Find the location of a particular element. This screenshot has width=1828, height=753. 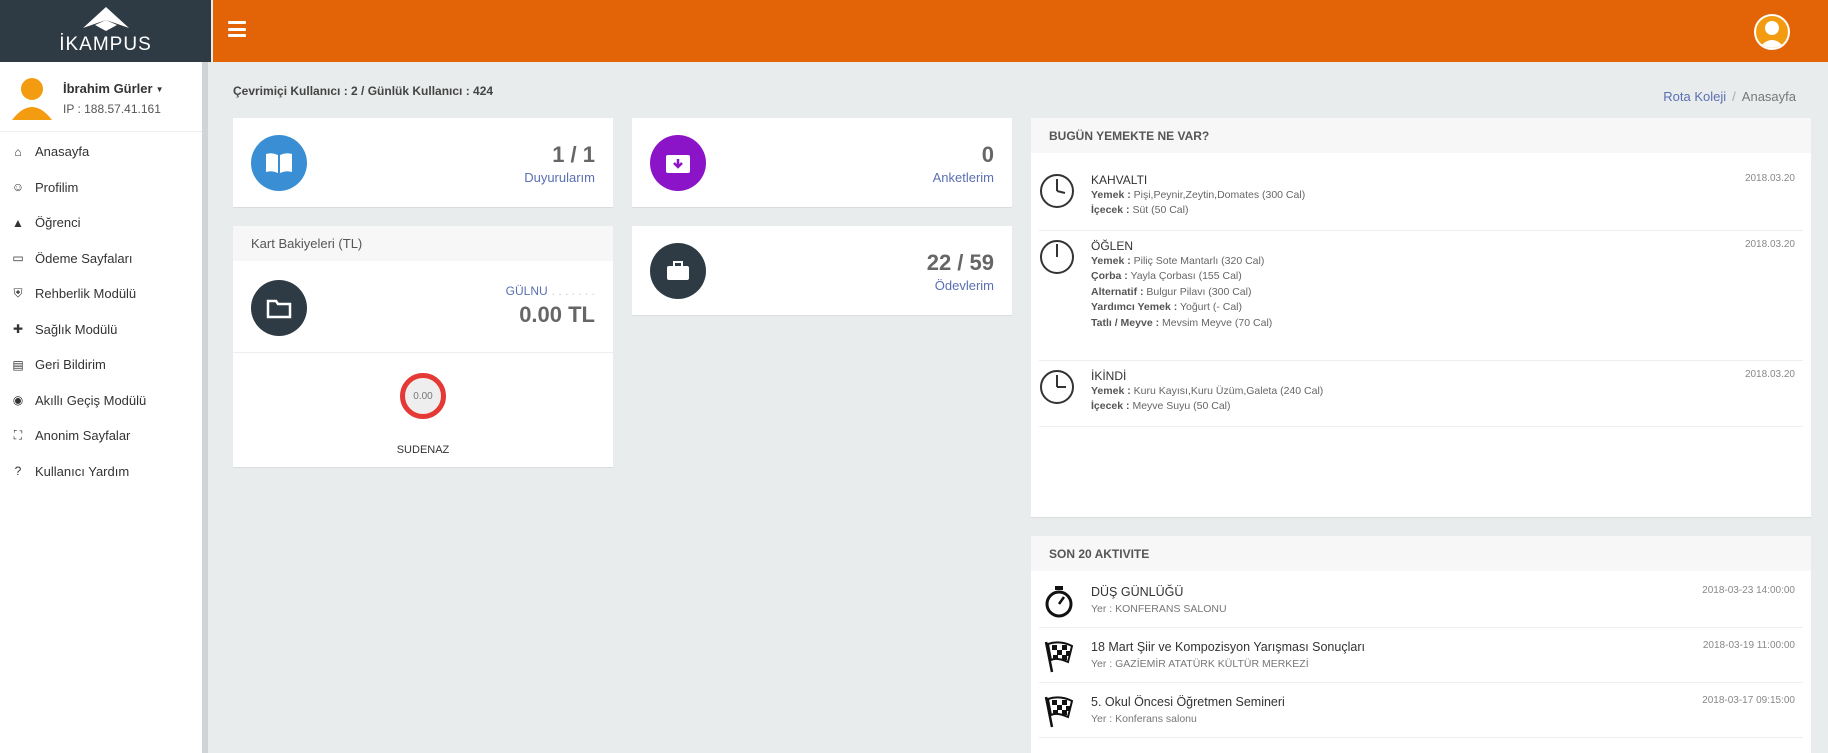

meal-title: KAHVALTI is located at coordinates (1119, 180).